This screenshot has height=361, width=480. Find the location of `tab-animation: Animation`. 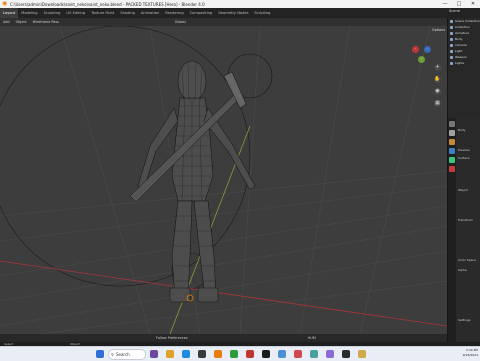

tab-animation: Animation is located at coordinates (150, 13).